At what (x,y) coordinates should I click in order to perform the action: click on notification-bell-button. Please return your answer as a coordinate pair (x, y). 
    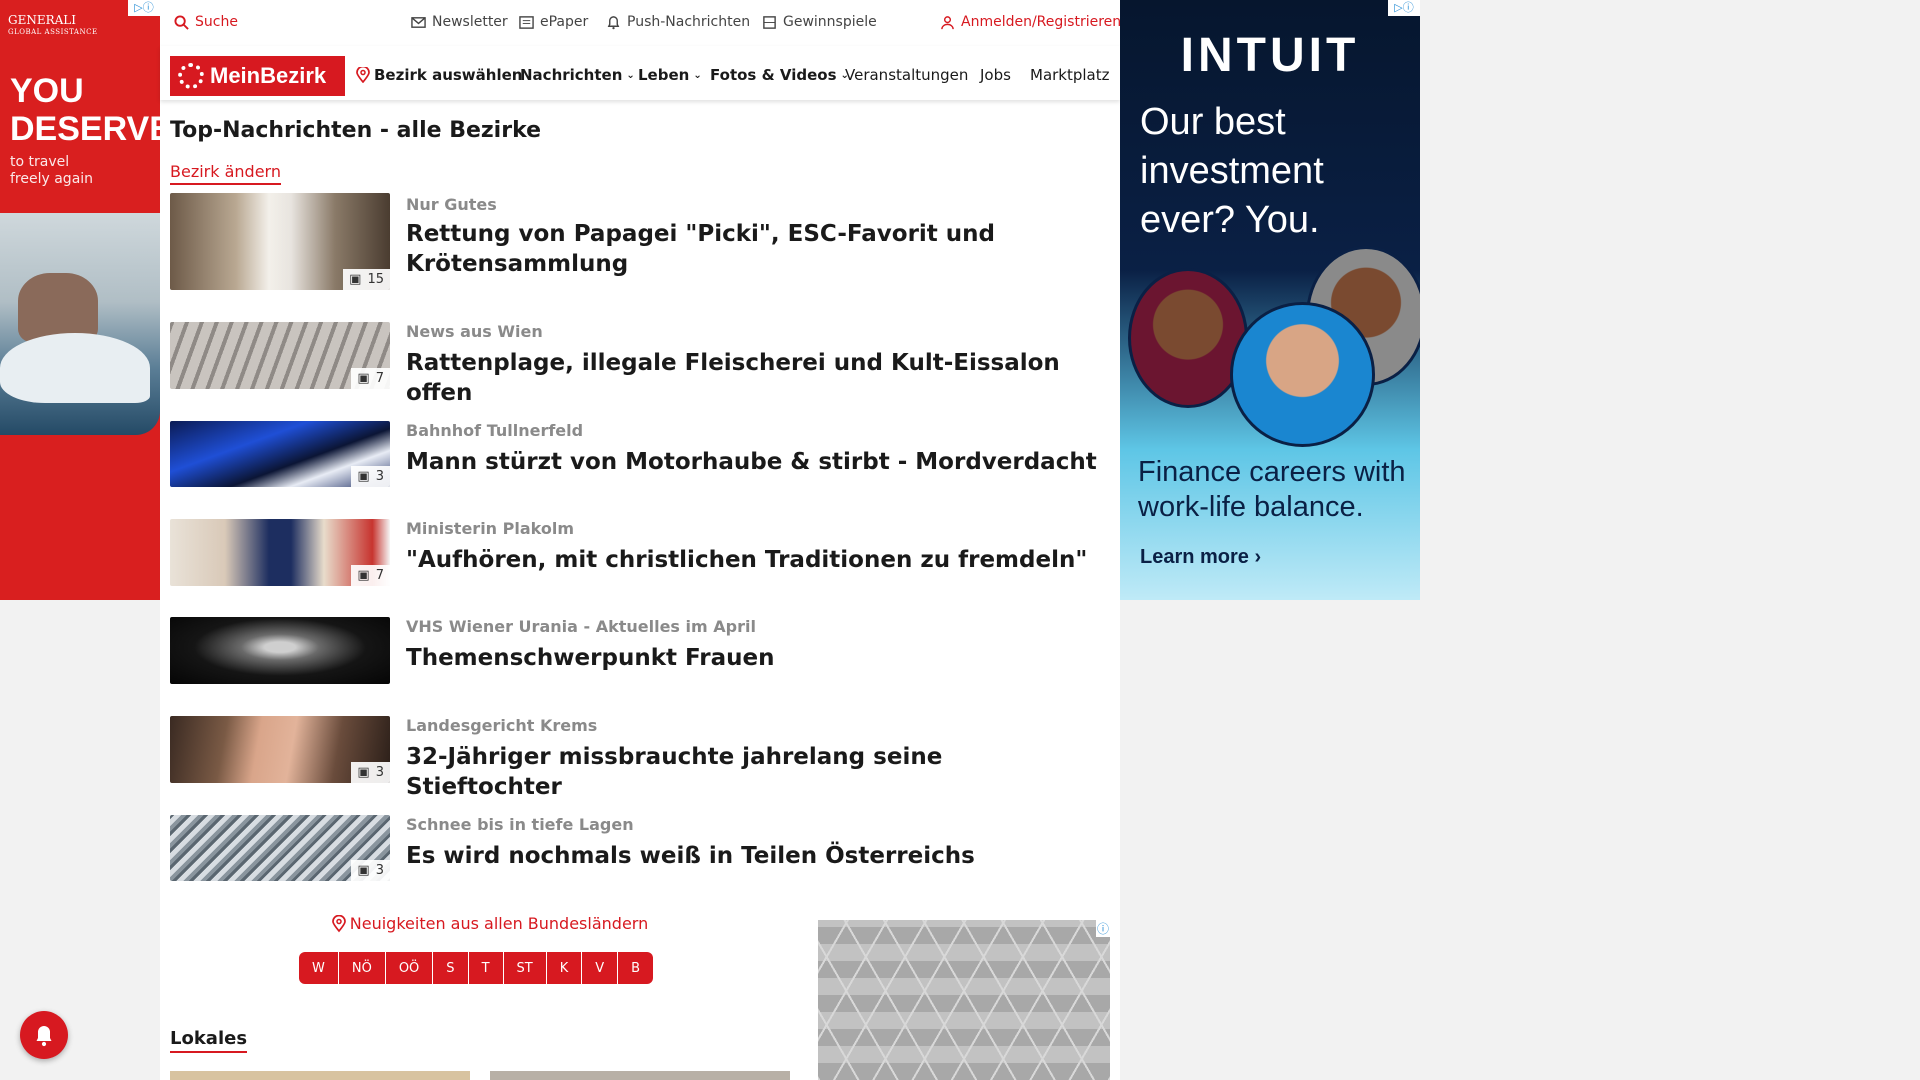
    Looking at the image, I should click on (44, 1035).